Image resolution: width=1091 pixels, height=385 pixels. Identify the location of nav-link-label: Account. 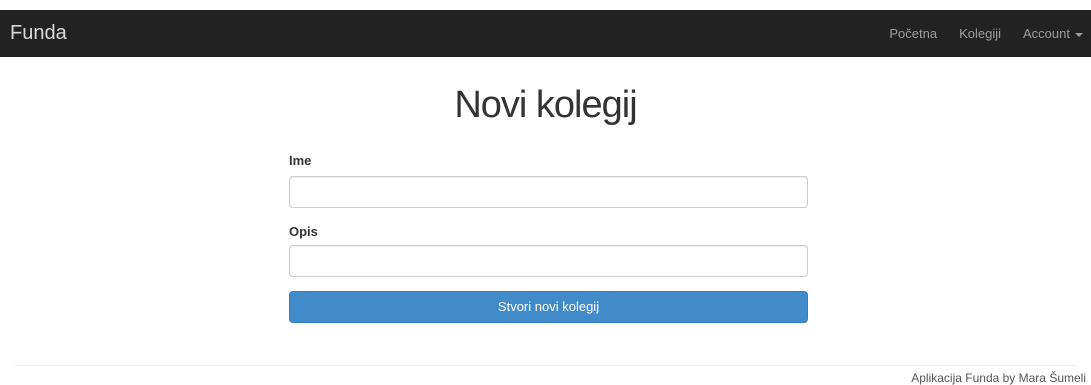
(1046, 33).